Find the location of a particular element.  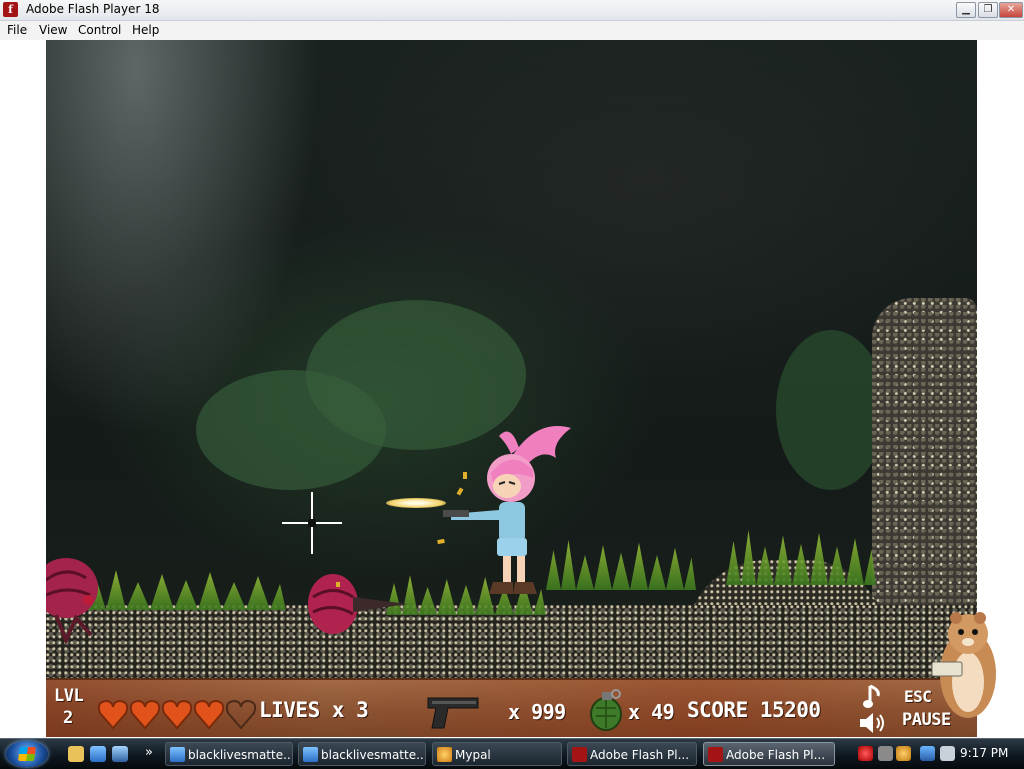

window-title: Adobe Flash Player 18 is located at coordinates (93, 9).